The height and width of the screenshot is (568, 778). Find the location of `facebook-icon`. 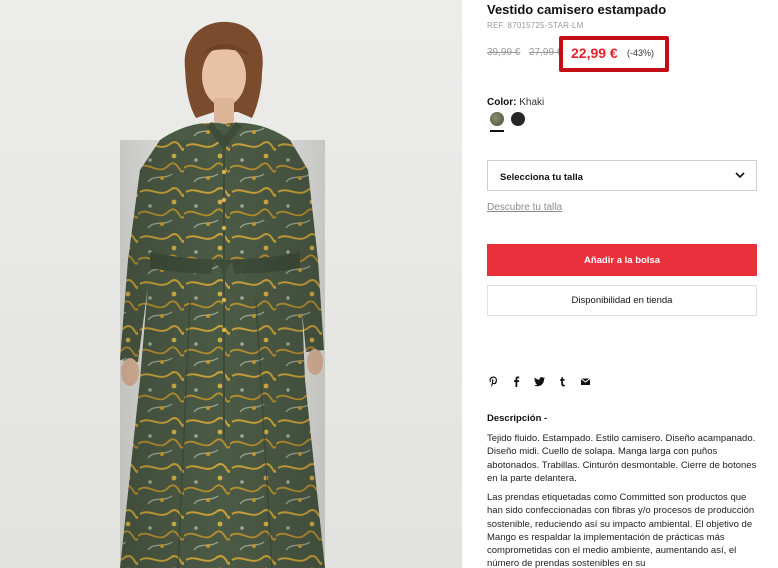

facebook-icon is located at coordinates (516, 381).